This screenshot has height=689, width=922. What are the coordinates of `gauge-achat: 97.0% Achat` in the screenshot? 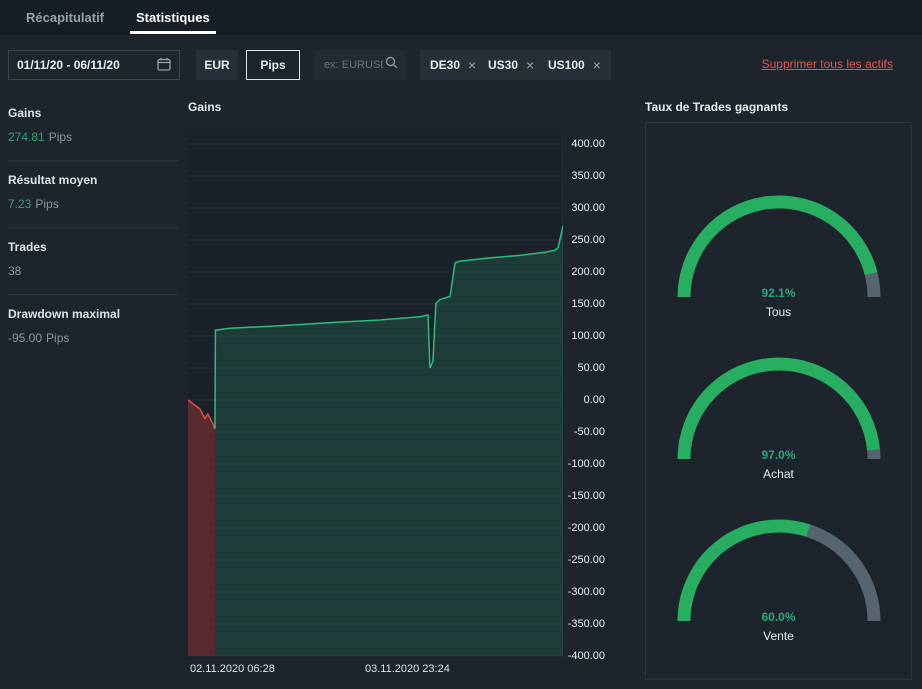 It's located at (778, 436).